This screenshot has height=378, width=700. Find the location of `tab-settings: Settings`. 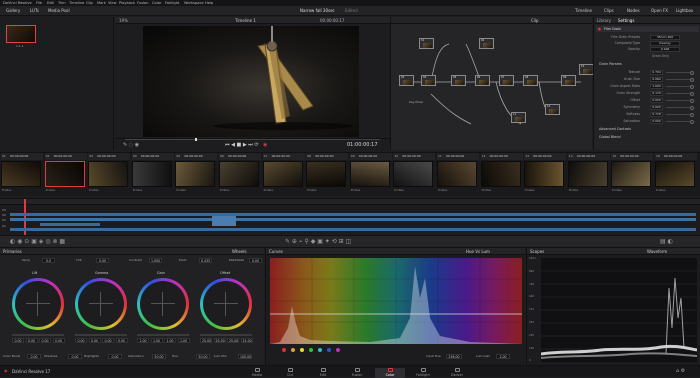

tab-settings: Settings is located at coordinates (626, 20).